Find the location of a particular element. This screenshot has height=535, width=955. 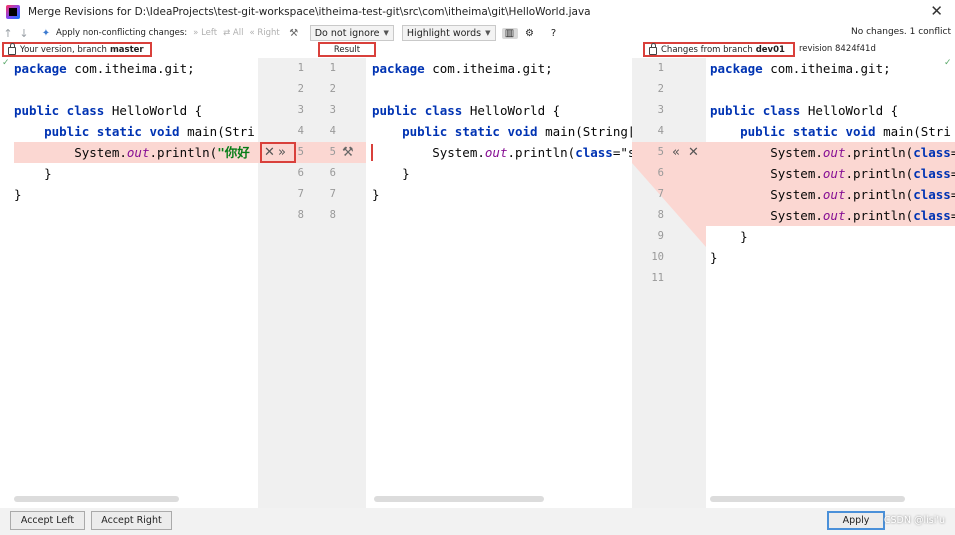

right-header-label: Changes from branch is located at coordinates (707, 49).